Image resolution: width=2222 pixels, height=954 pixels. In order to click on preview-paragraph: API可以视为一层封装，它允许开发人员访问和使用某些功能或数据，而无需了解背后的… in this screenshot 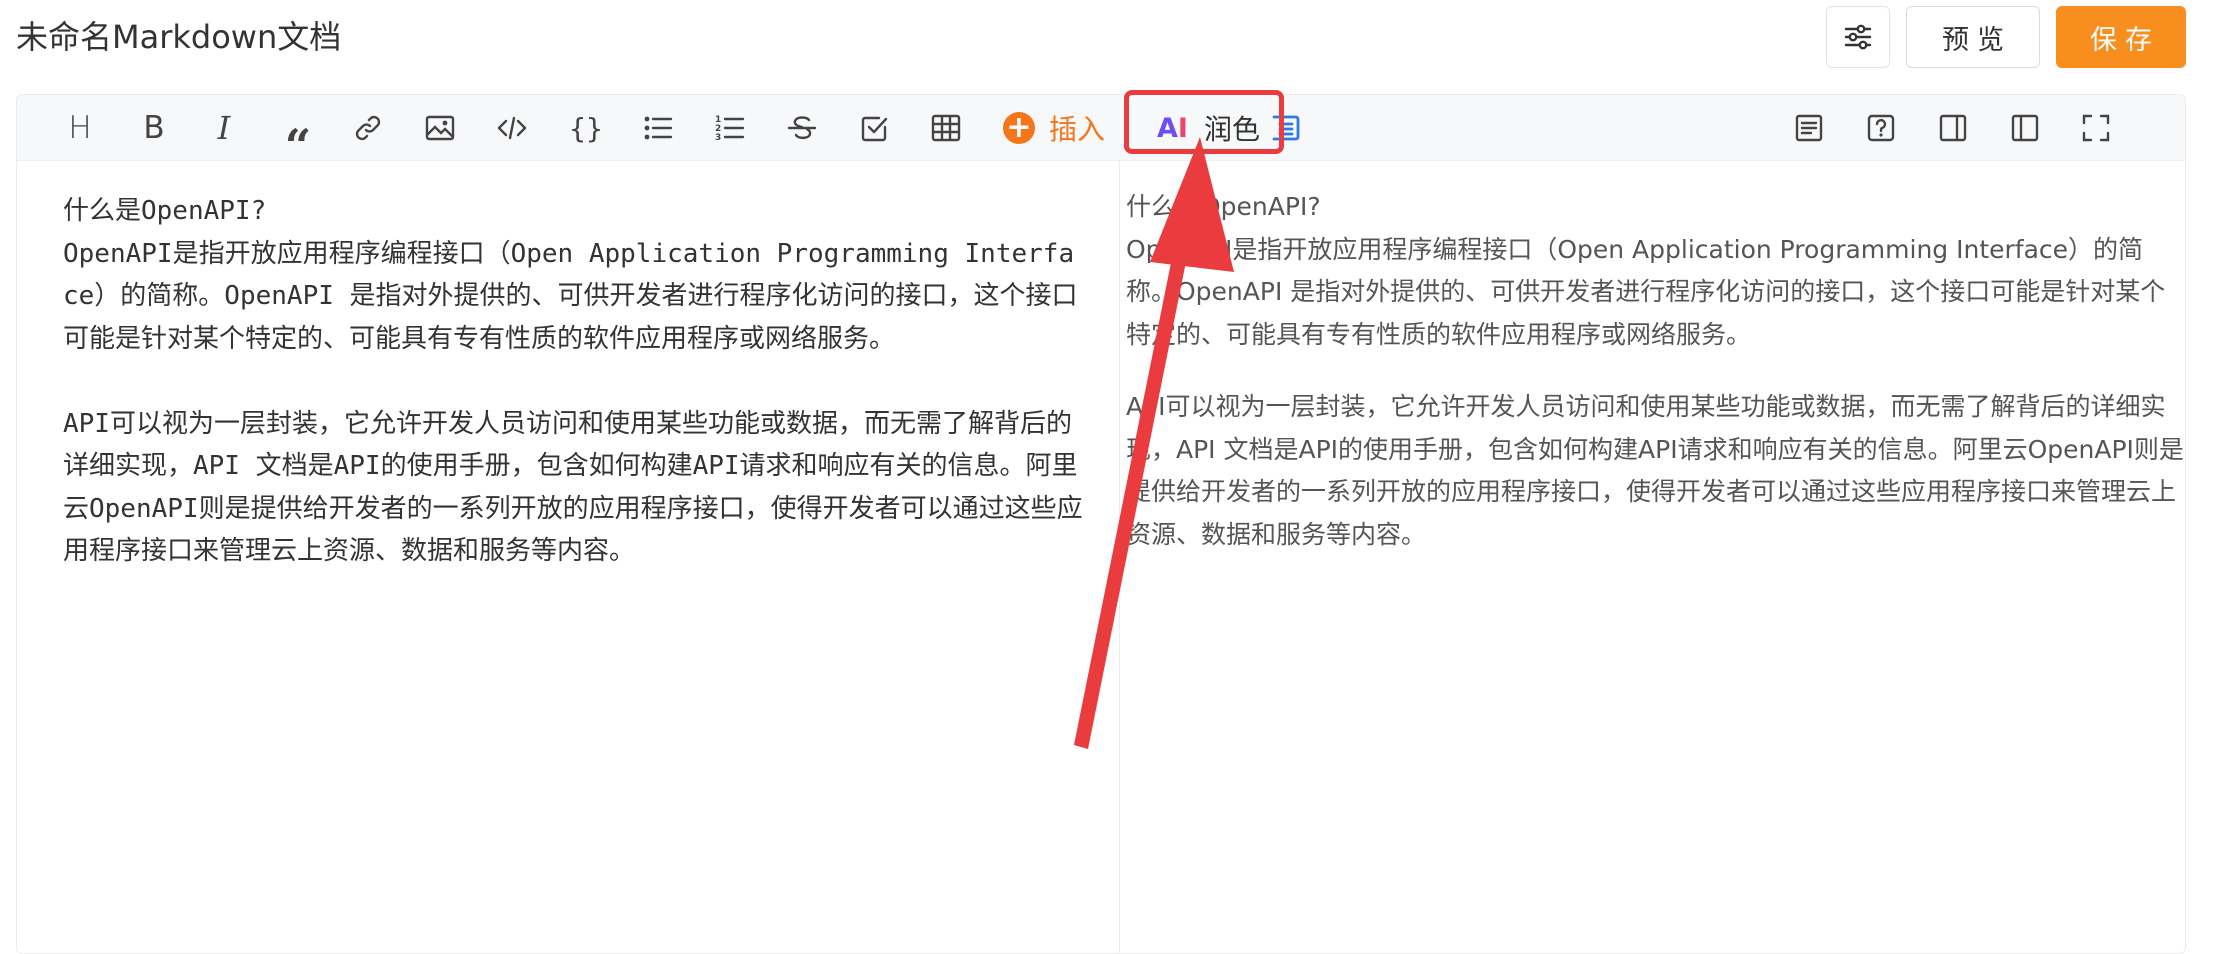, I will do `click(1655, 470)`.